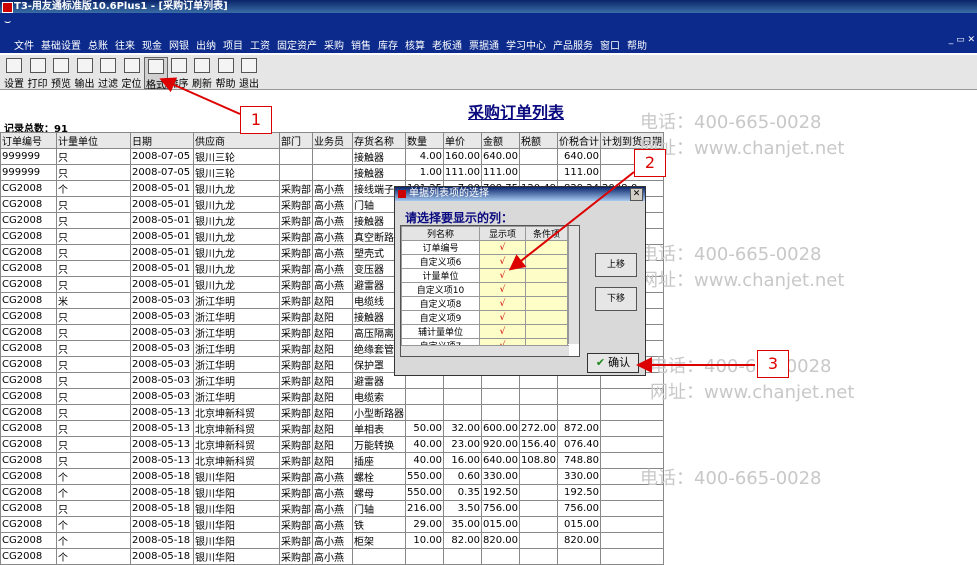  Describe the element at coordinates (424, 524) in the screenshot. I see `table-cell: 29.00` at that location.